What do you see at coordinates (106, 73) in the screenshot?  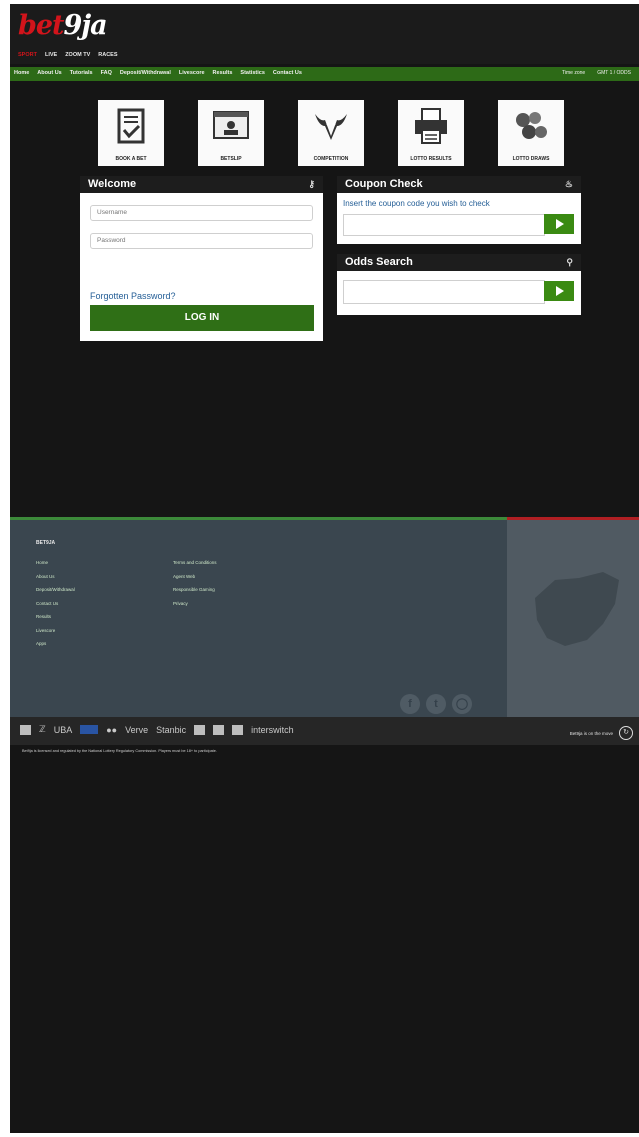 I see `nav-faq: FAQ` at bounding box center [106, 73].